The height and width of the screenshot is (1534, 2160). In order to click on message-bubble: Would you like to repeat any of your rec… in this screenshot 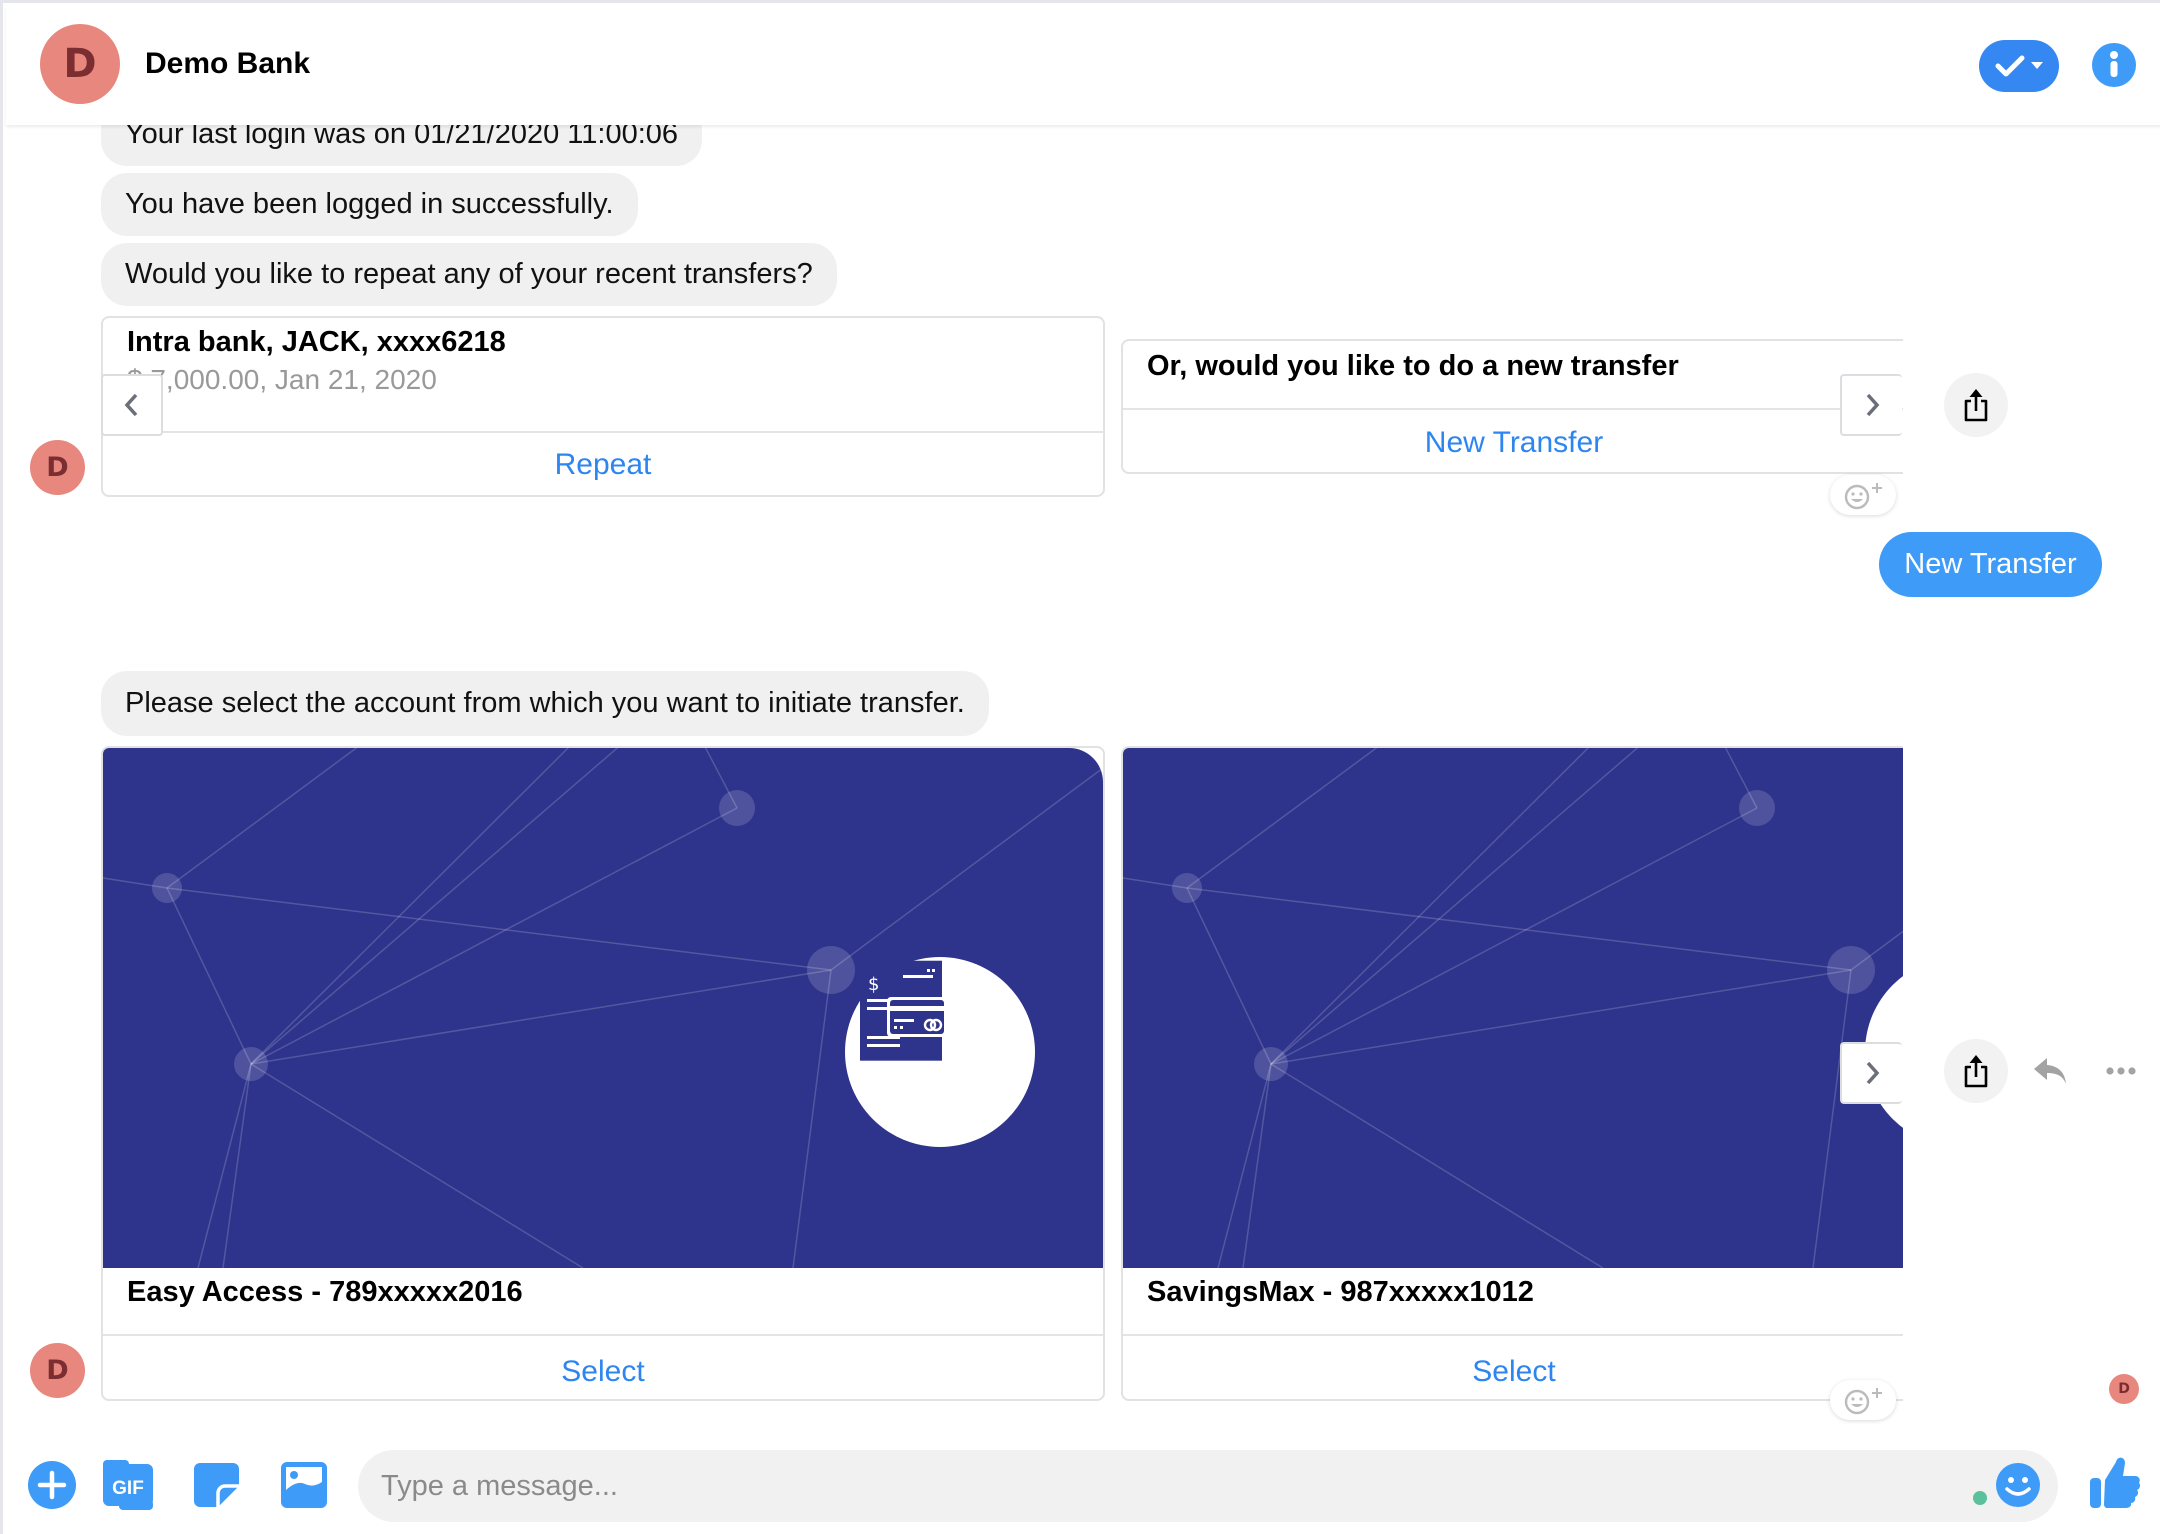, I will do `click(469, 274)`.